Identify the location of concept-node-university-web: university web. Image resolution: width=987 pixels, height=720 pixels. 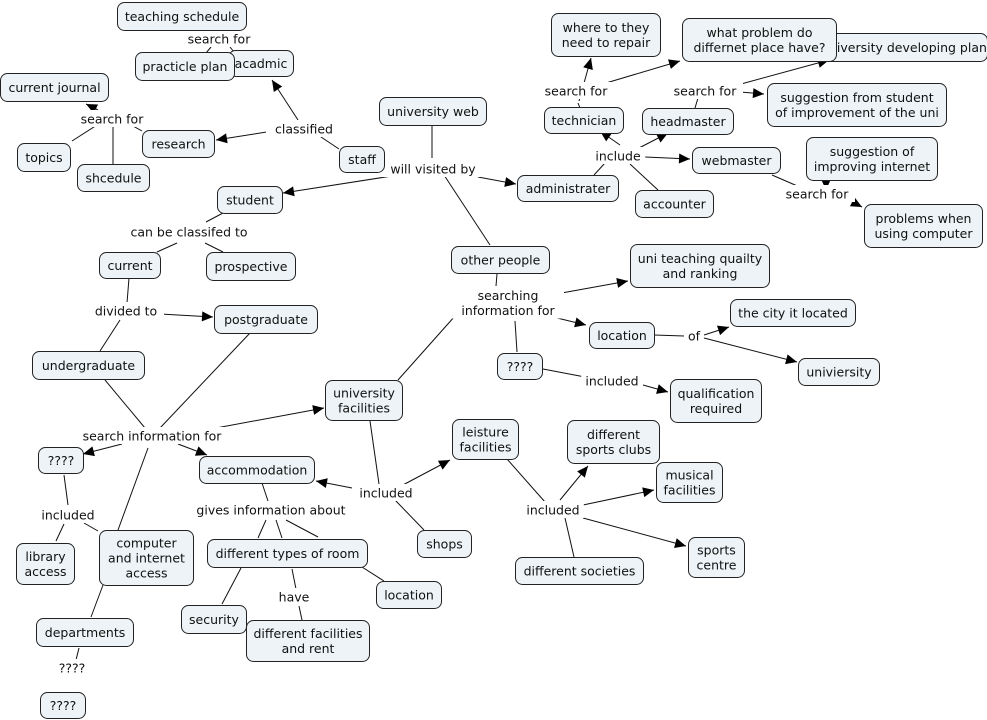
(433, 111).